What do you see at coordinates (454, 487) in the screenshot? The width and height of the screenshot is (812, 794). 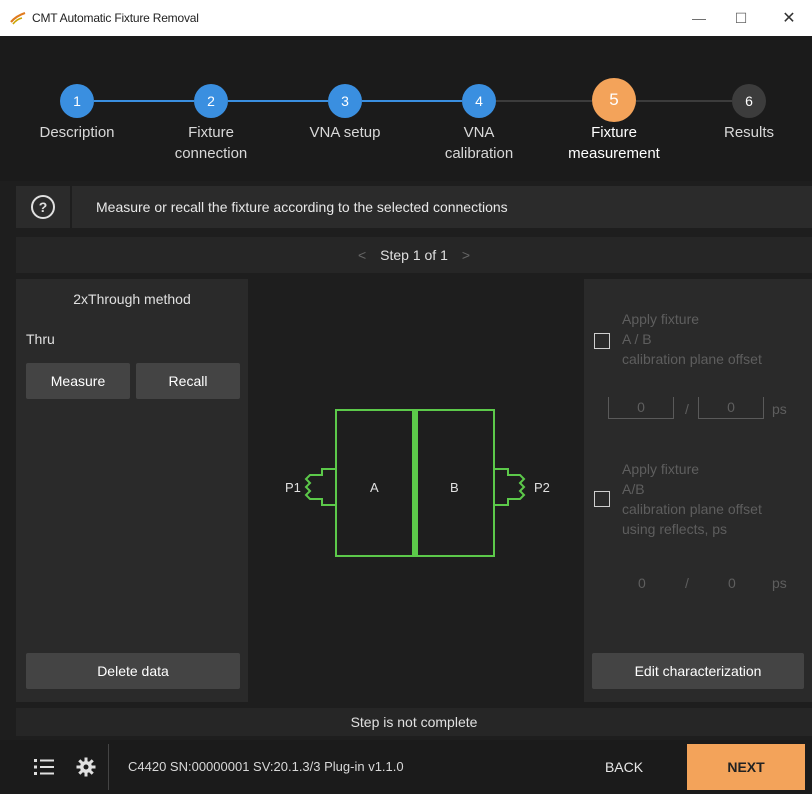 I see `fixture-b-label: B` at bounding box center [454, 487].